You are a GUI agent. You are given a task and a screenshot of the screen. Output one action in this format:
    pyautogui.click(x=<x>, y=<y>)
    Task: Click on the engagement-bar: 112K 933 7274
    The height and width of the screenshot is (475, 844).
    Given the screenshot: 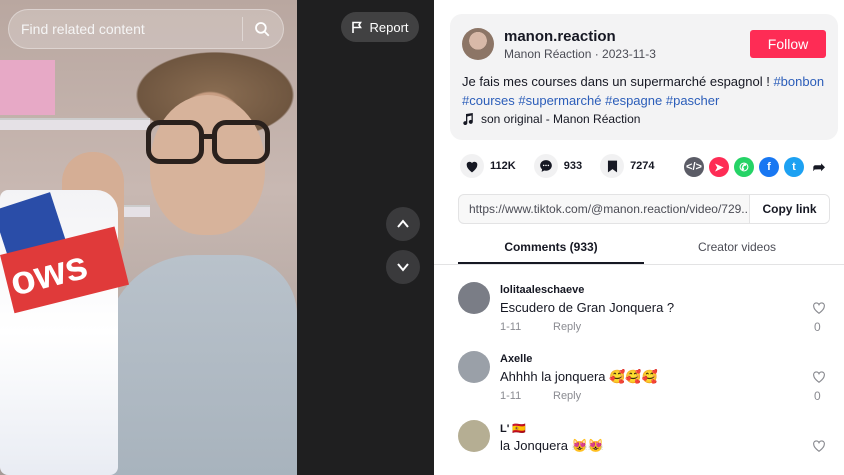 What is the action you would take?
    pyautogui.click(x=566, y=166)
    